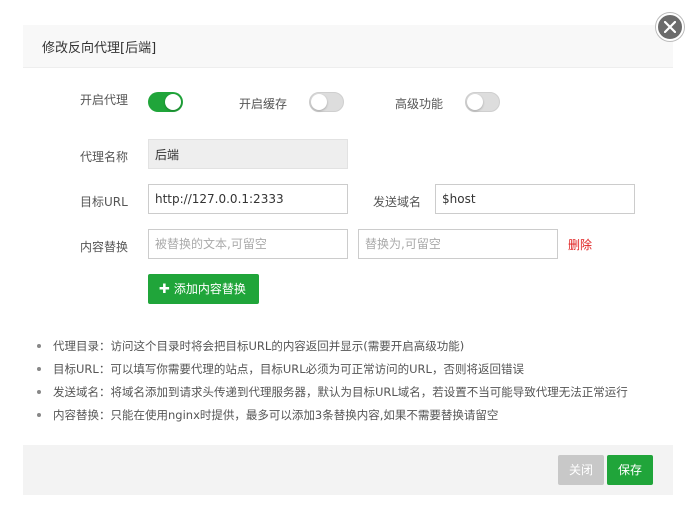 Image resolution: width=699 pixels, height=519 pixels. What do you see at coordinates (104, 100) in the screenshot?
I see `enable-proxy-label: 开启代理` at bounding box center [104, 100].